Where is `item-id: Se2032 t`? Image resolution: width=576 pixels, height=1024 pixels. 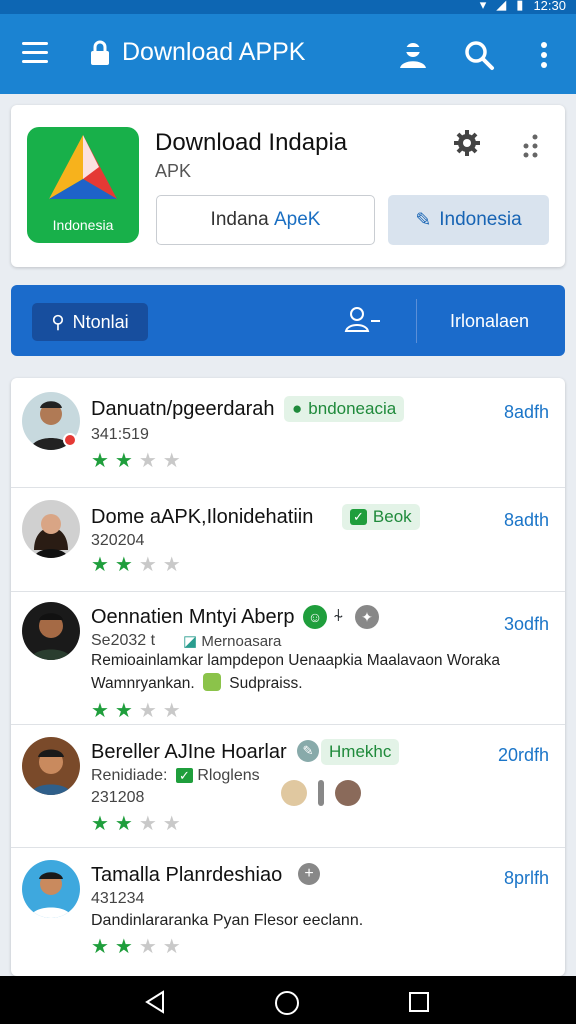
item-id: Se2032 t is located at coordinates (123, 640).